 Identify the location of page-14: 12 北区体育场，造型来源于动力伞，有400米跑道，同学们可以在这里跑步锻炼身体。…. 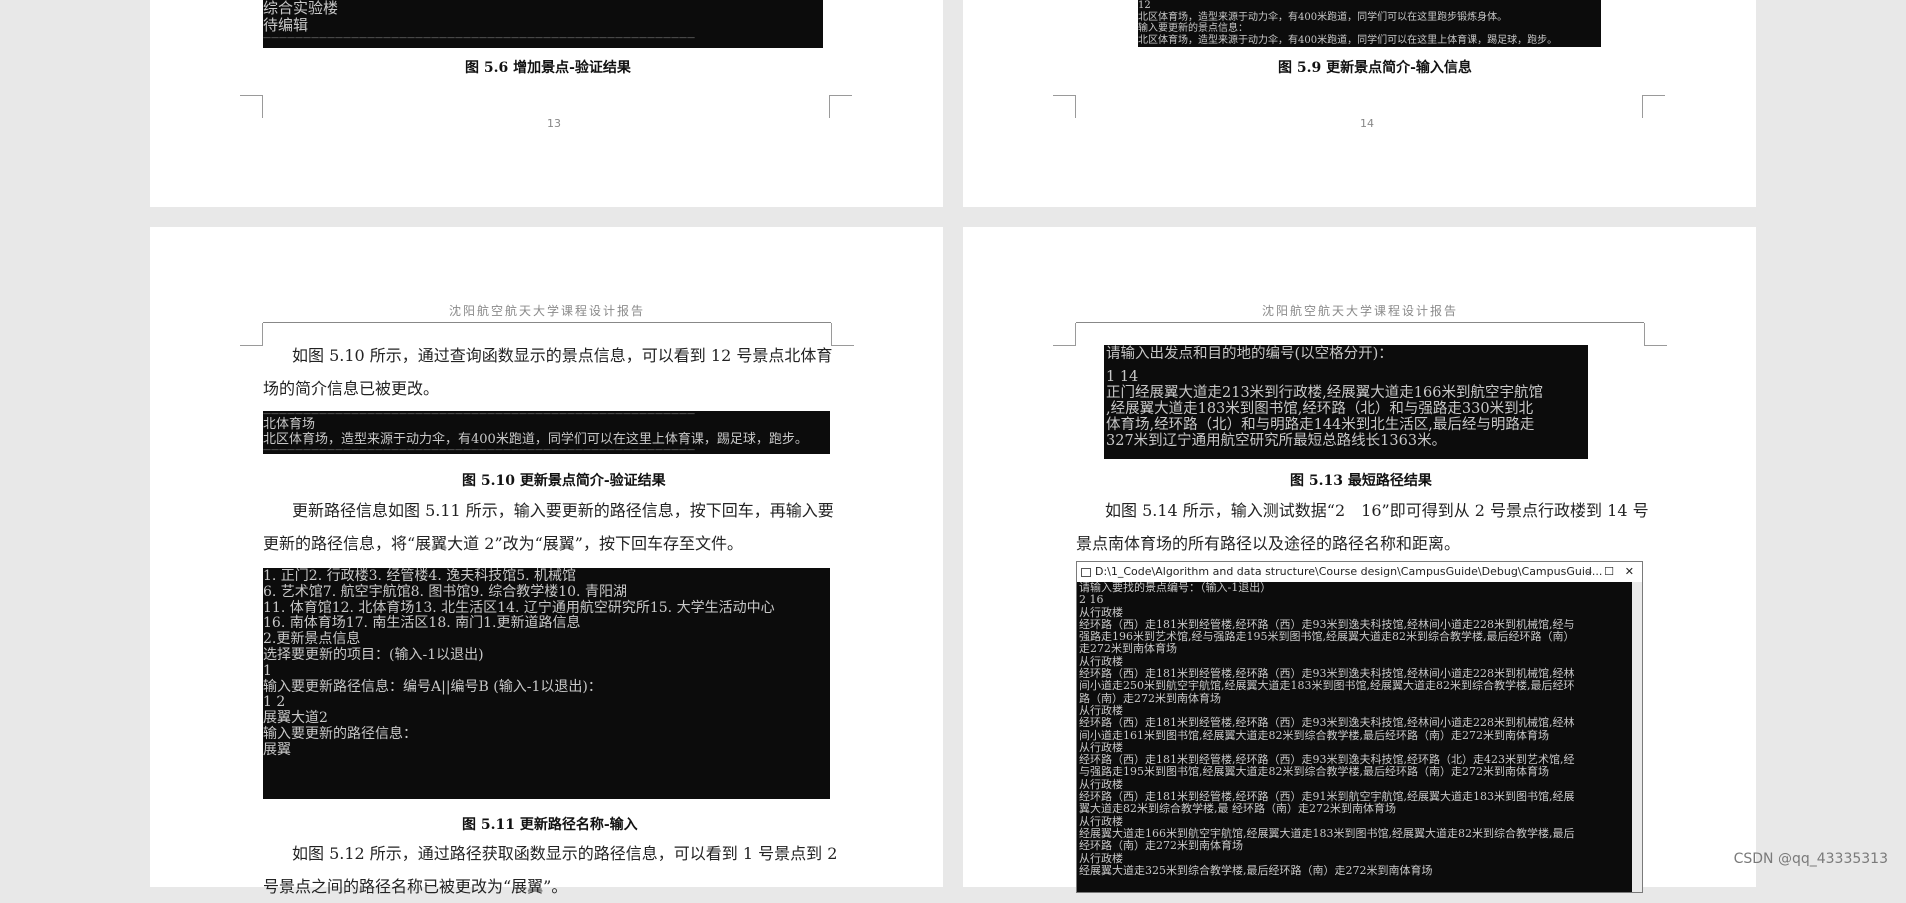
(1359, 103).